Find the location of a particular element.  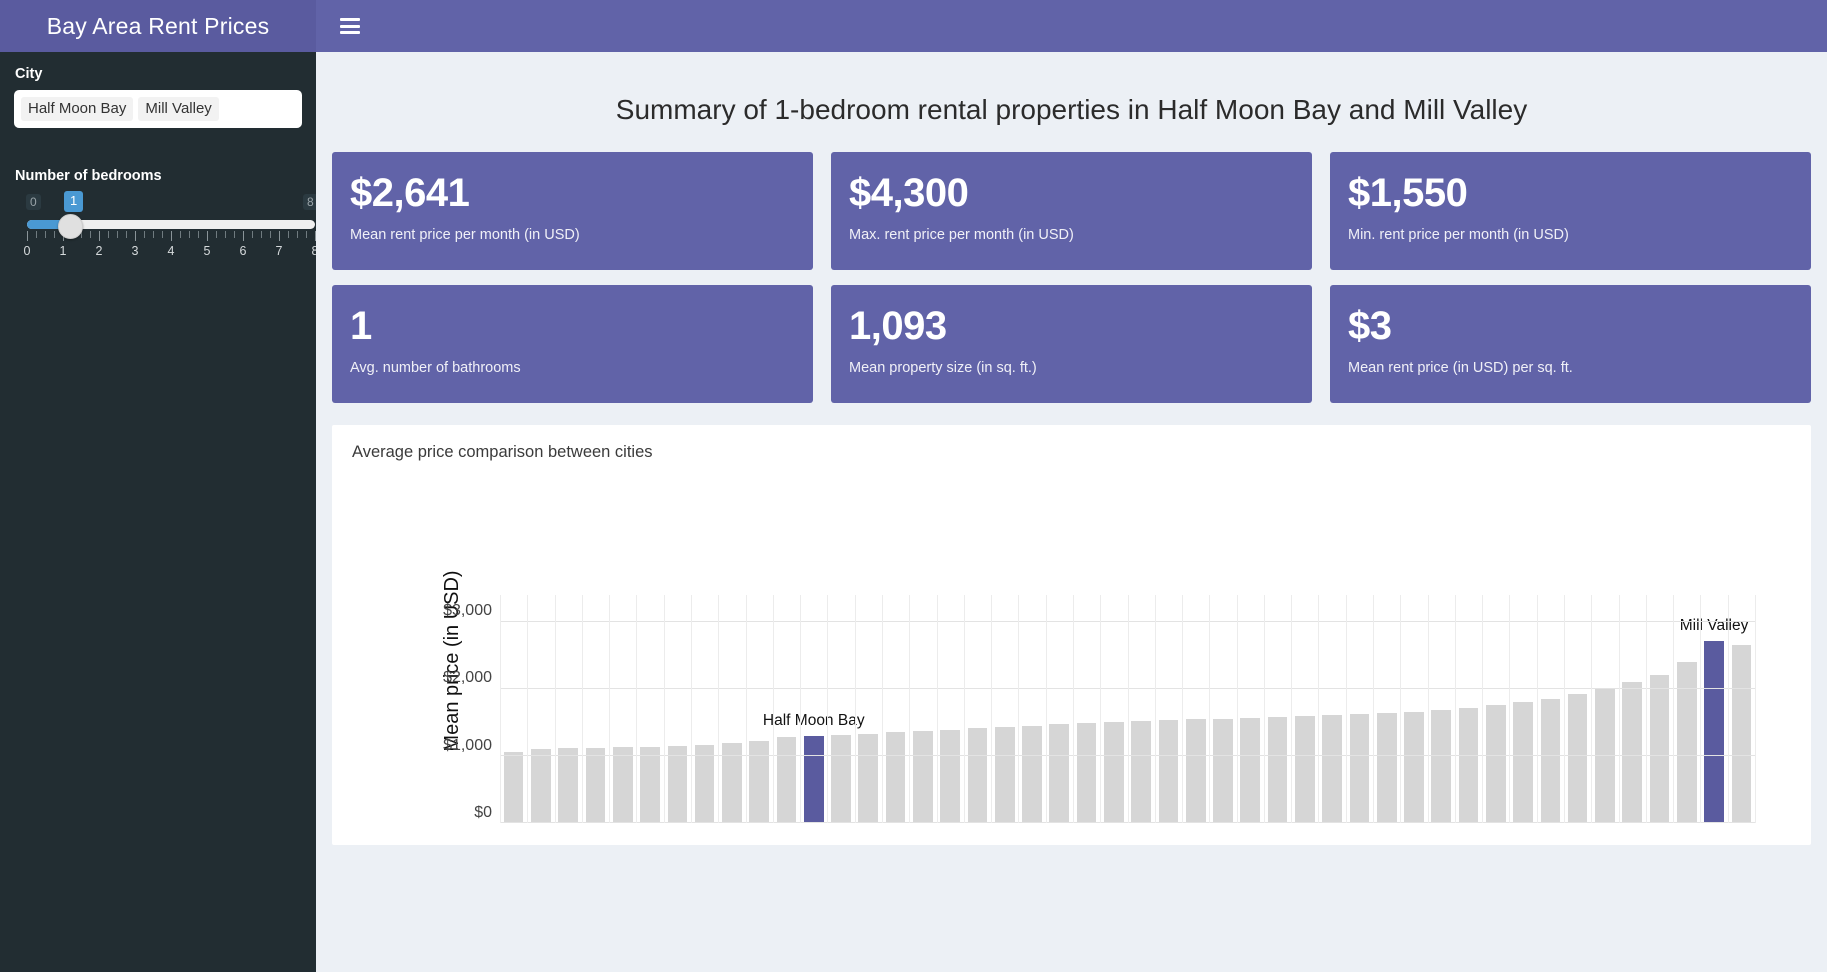

chart-bar-annotation: Half Moon Bay is located at coordinates (813, 720).